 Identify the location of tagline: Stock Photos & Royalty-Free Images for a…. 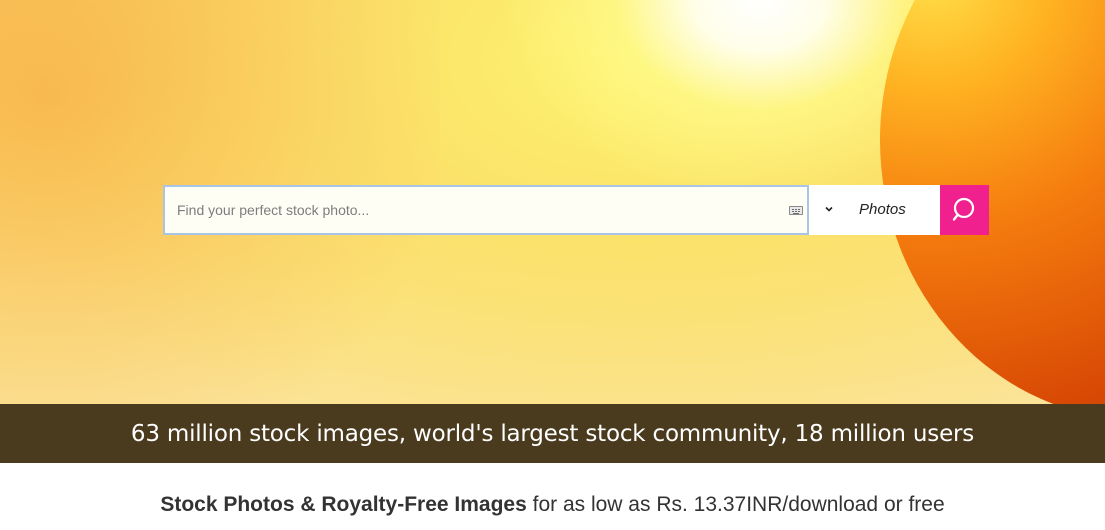
(552, 505).